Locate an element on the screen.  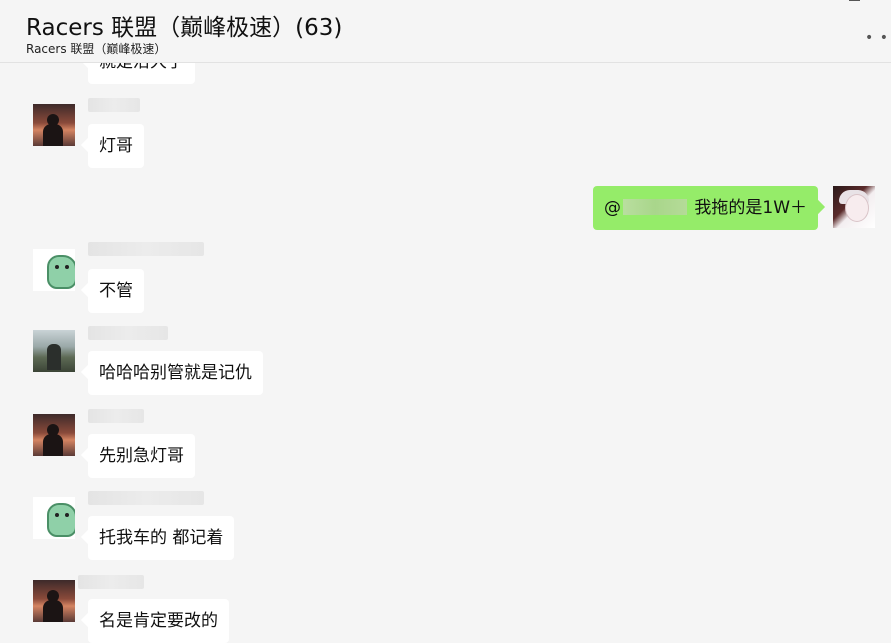
message-bubble: 不管 is located at coordinates (116, 291).